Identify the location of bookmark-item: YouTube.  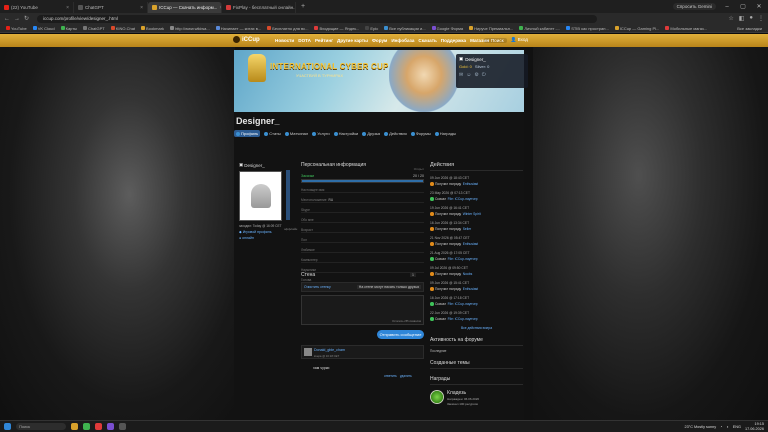
(16, 28).